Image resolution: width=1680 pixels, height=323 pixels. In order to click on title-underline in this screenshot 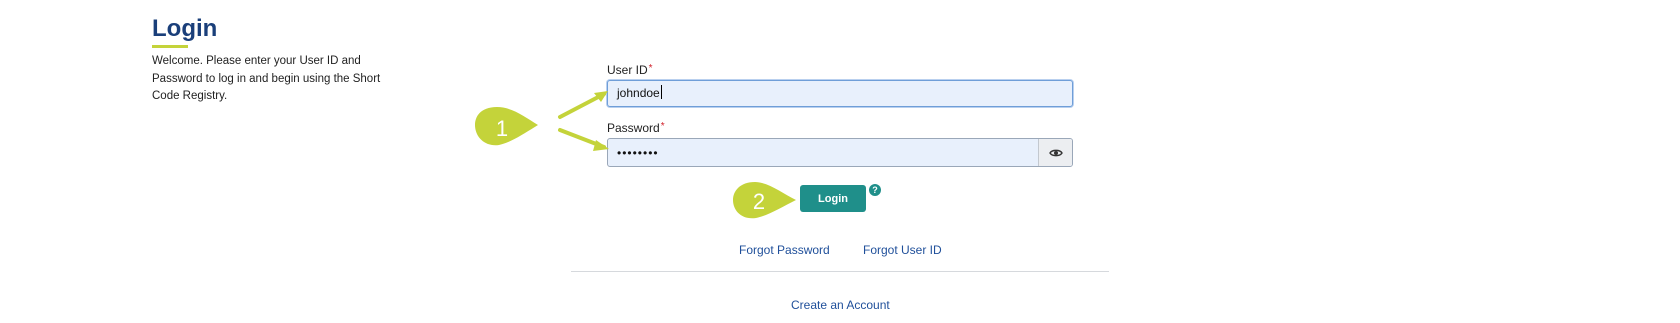, I will do `click(170, 46)`.